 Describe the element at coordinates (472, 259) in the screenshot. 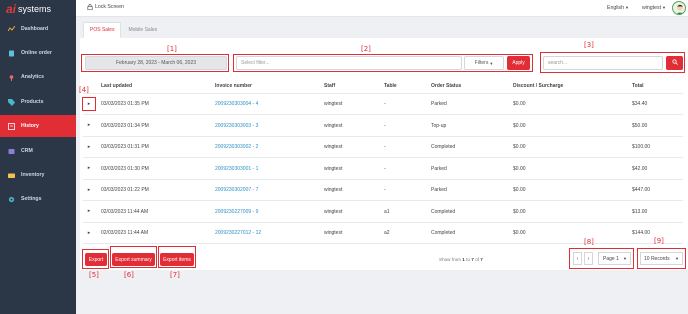

I see `showing-to: 7` at that location.